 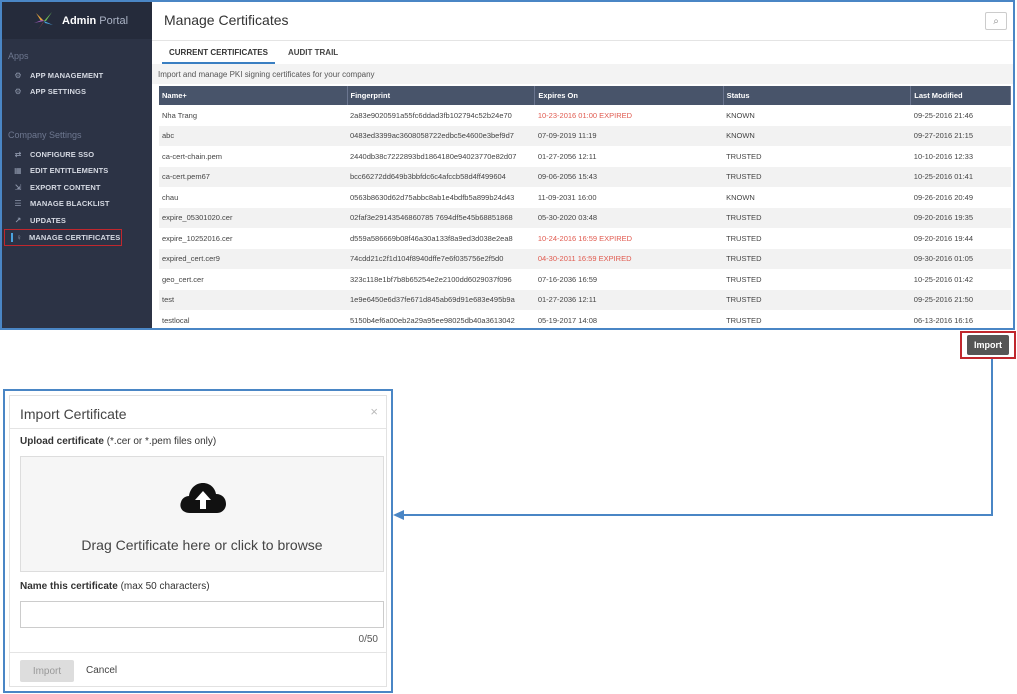 I want to click on tab-audit-trail: AUDIT TRAIL, so click(x=313, y=52).